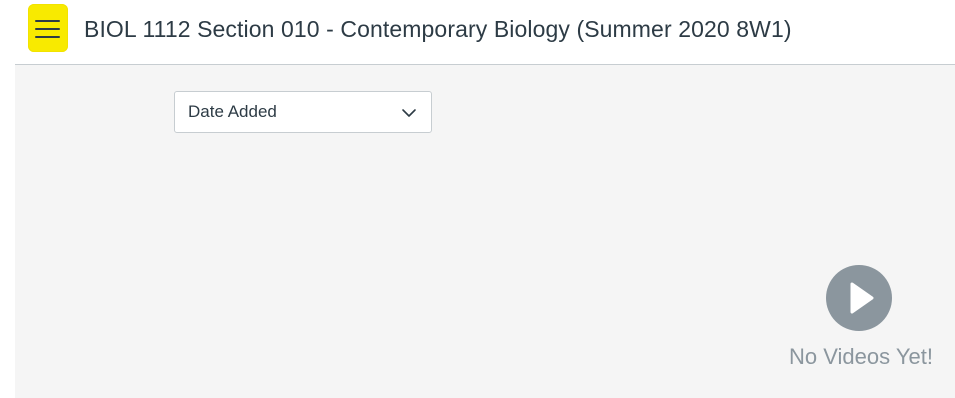 The image size is (955, 398). I want to click on hamburger-bar-top, so click(47, 21).